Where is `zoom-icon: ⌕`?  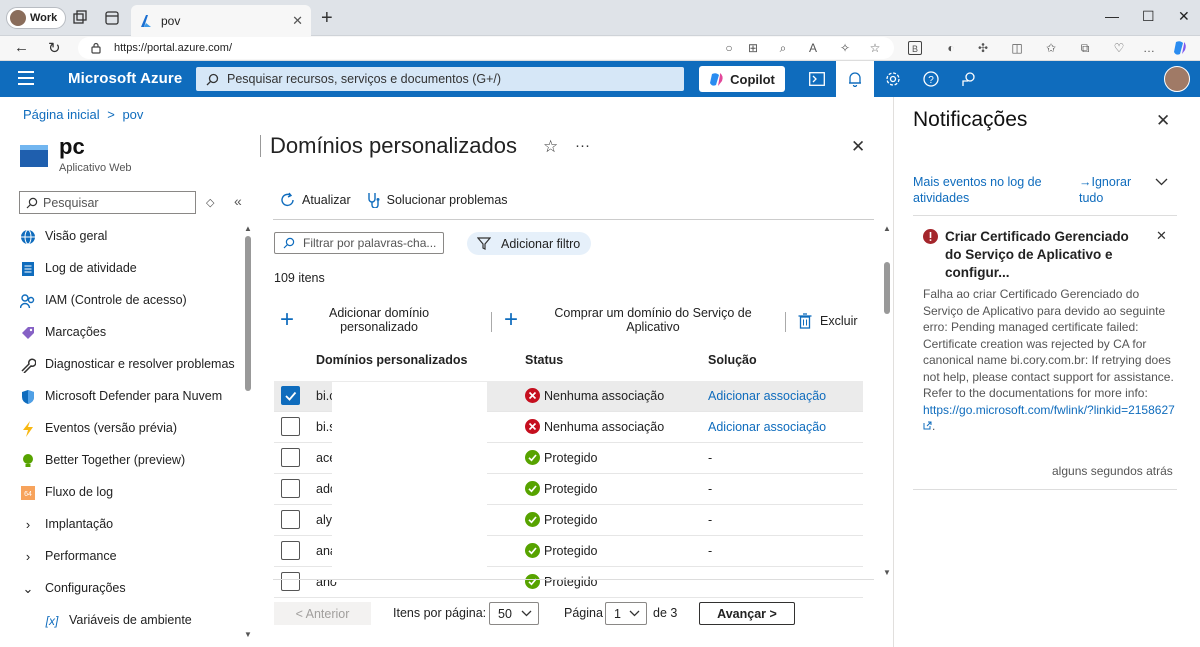 zoom-icon: ⌕ is located at coordinates (783, 48).